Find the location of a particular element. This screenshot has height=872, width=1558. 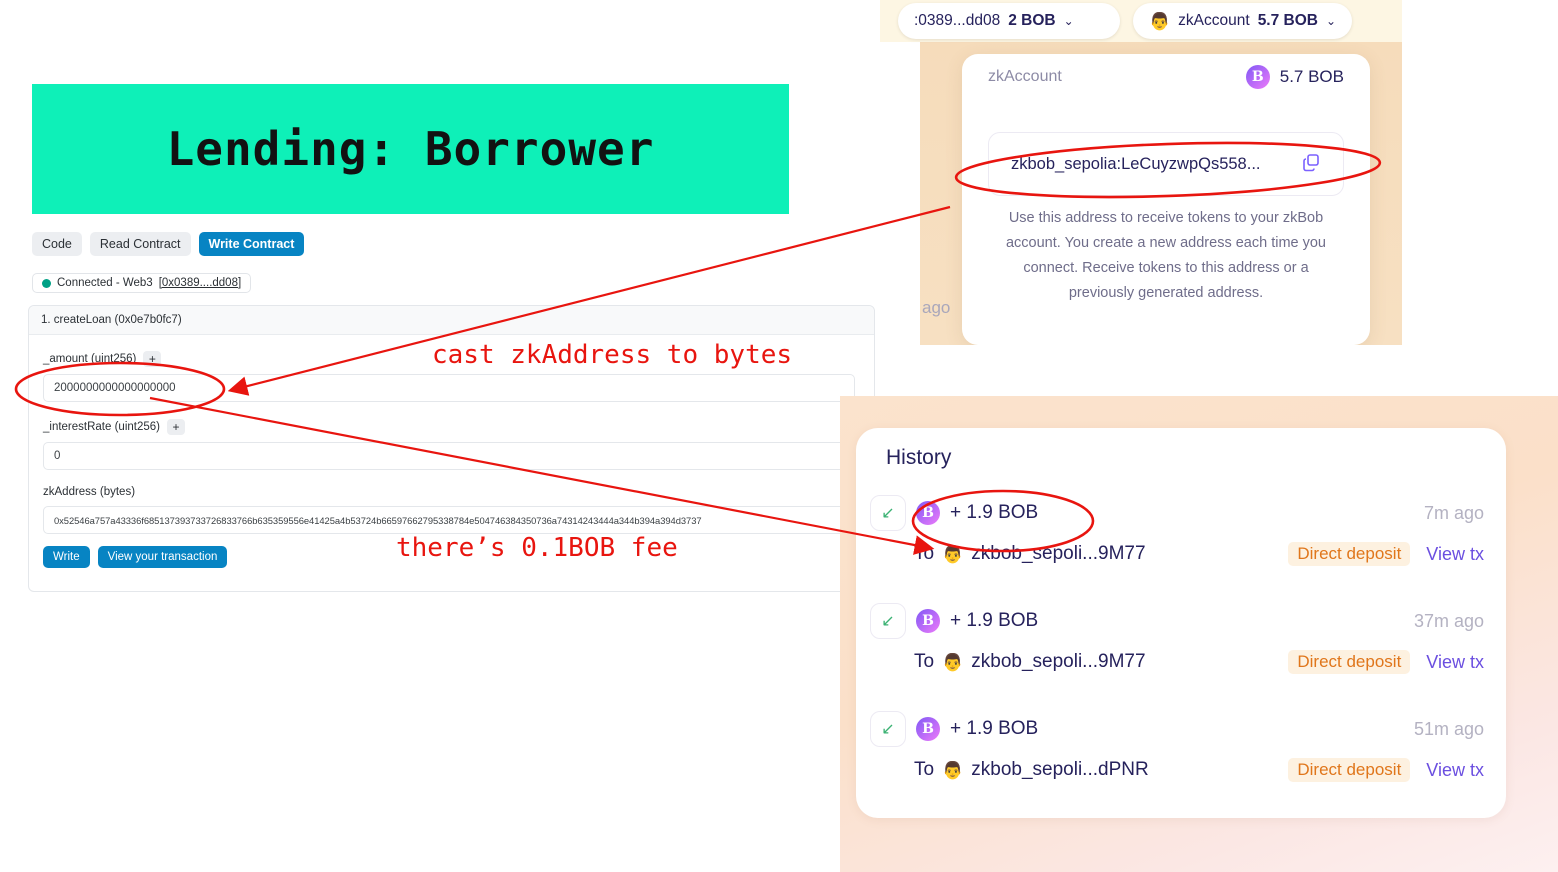

page-title: Lending: Borrower is located at coordinates (410, 149).